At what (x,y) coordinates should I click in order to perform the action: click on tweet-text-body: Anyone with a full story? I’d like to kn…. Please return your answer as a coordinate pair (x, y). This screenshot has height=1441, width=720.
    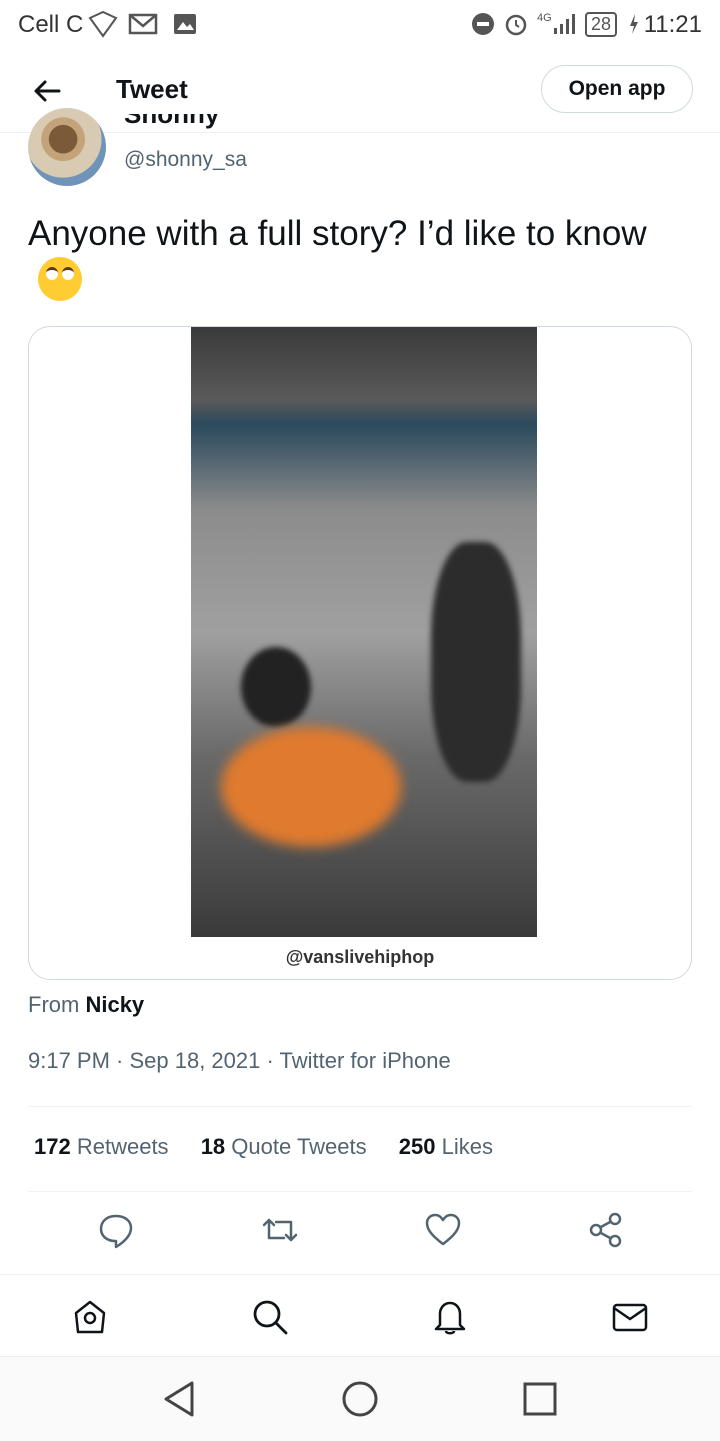
    Looking at the image, I should click on (337, 233).